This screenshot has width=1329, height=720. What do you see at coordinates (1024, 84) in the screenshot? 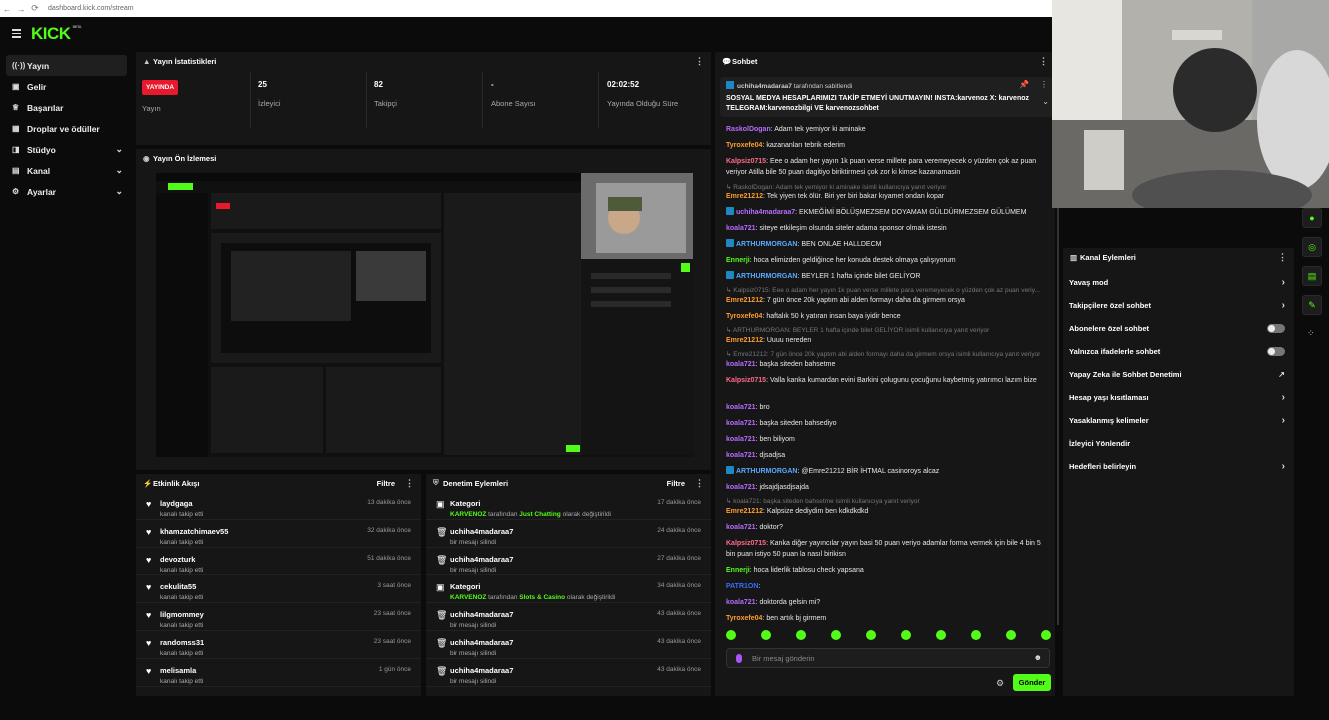
I see `pin-icon: 📌` at bounding box center [1024, 84].